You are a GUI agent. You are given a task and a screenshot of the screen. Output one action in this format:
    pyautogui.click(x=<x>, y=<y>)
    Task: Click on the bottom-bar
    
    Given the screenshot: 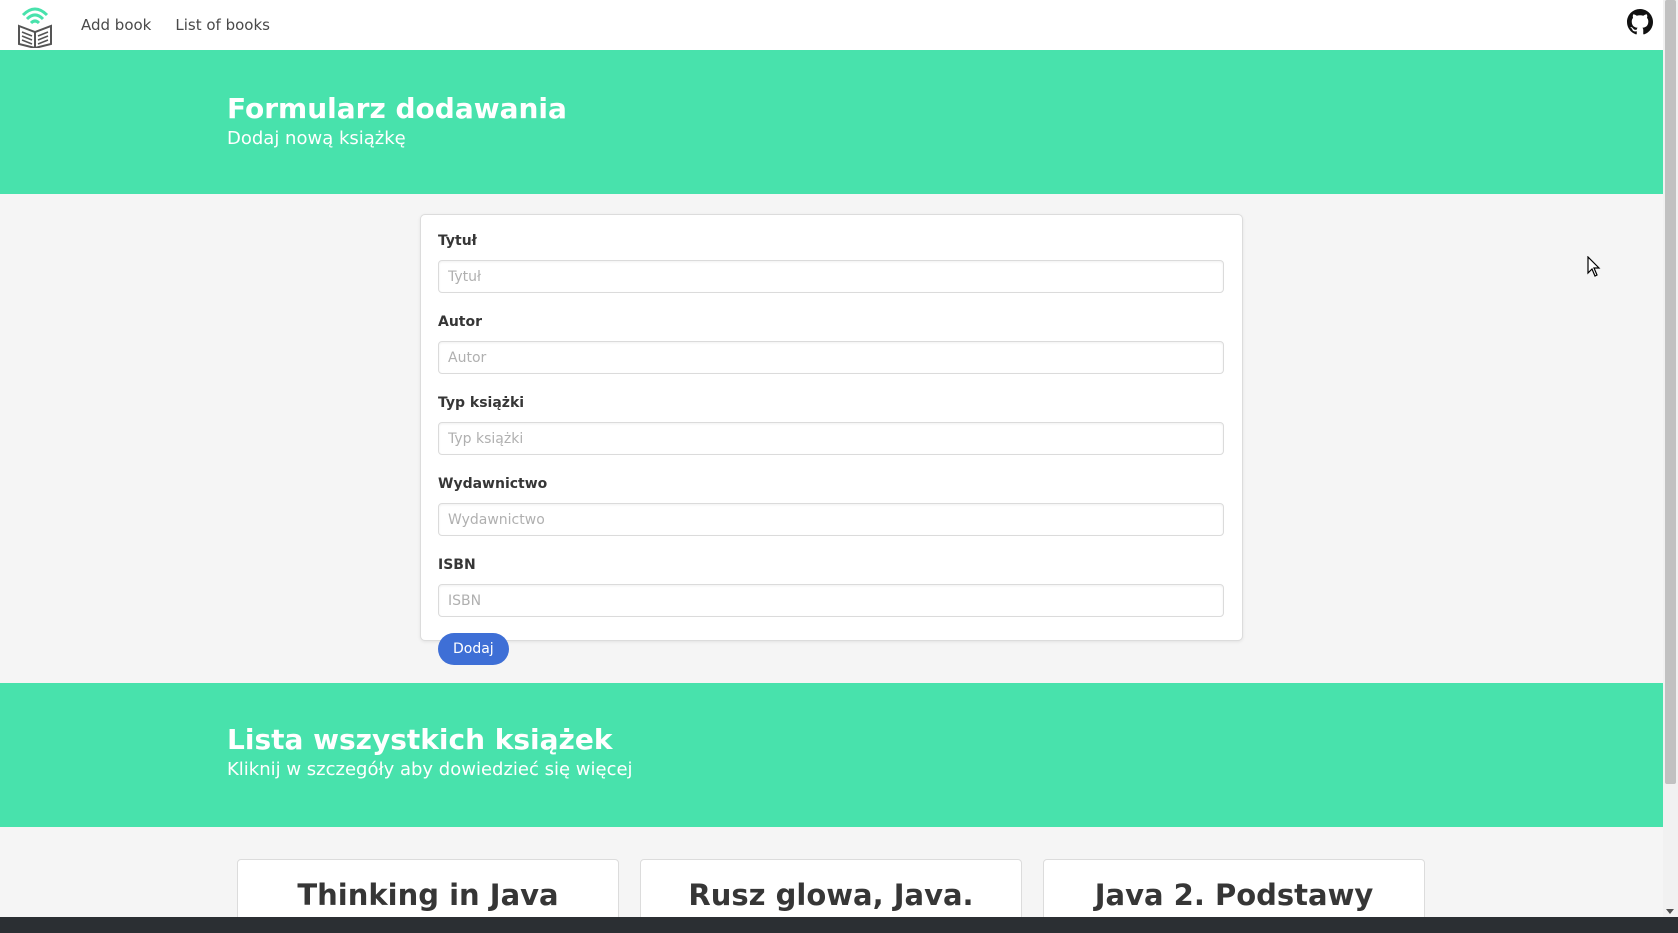 What is the action you would take?
    pyautogui.click(x=839, y=925)
    